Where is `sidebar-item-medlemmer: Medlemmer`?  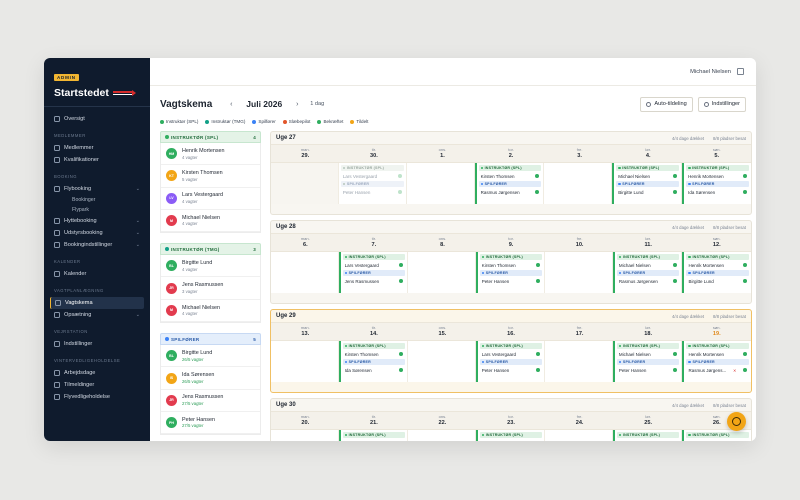 sidebar-item-medlemmer: Medlemmer is located at coordinates (97, 148).